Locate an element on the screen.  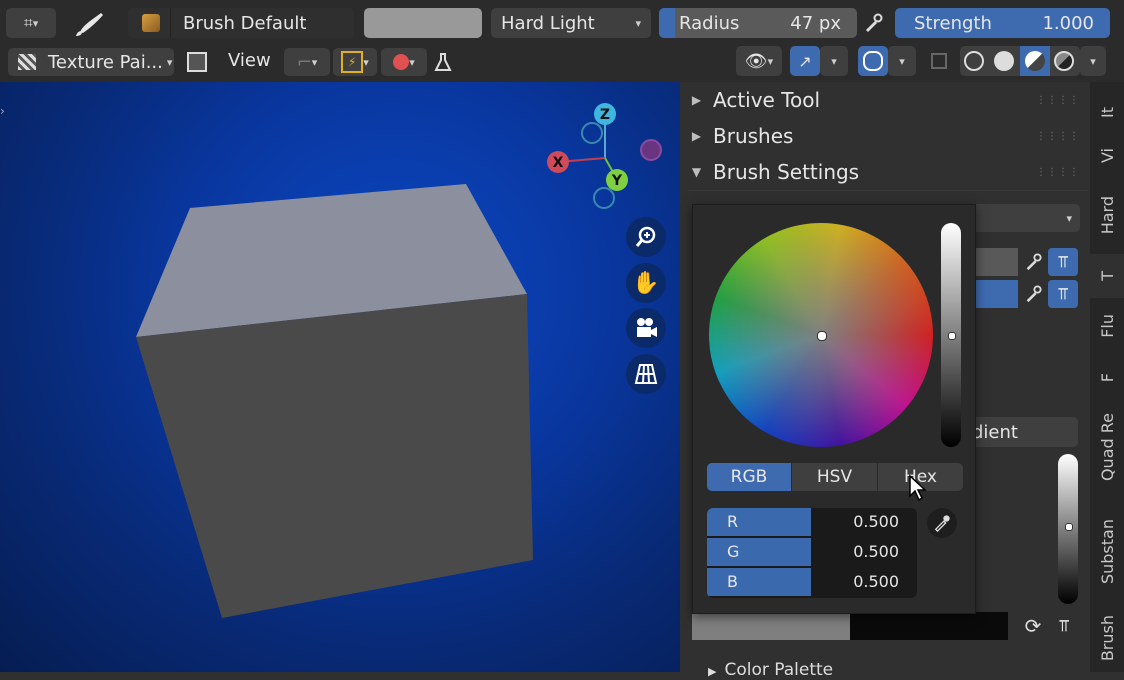
brush-color-swatch is located at coordinates (423, 23).